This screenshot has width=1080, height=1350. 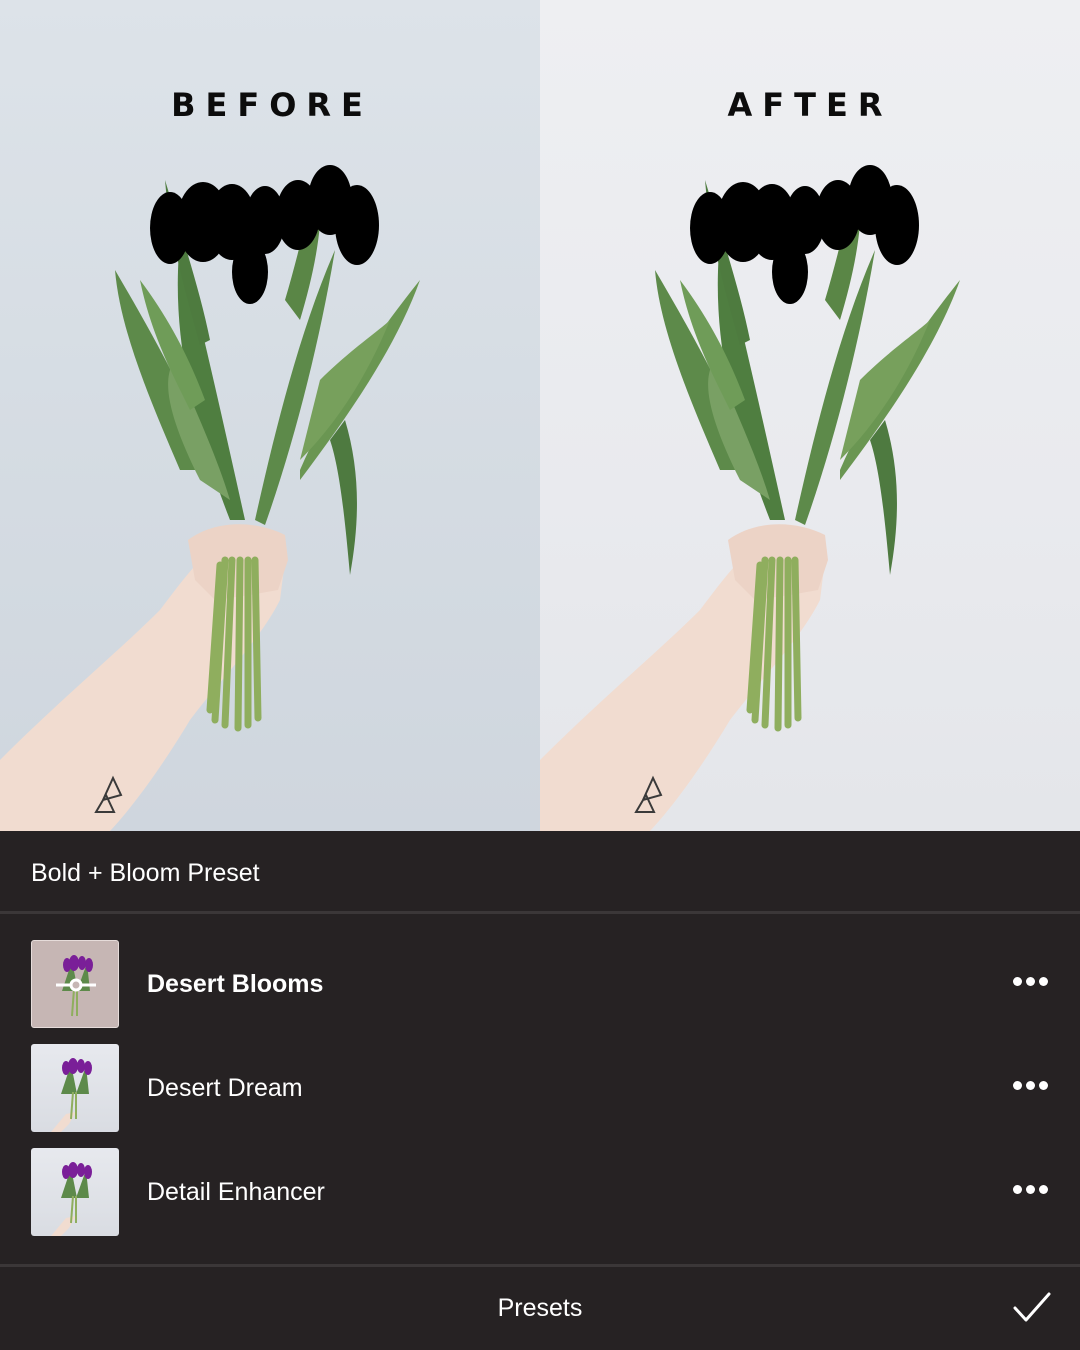 I want to click on preset-item-desert-dream: Desert Dream, so click(x=540, y=1090).